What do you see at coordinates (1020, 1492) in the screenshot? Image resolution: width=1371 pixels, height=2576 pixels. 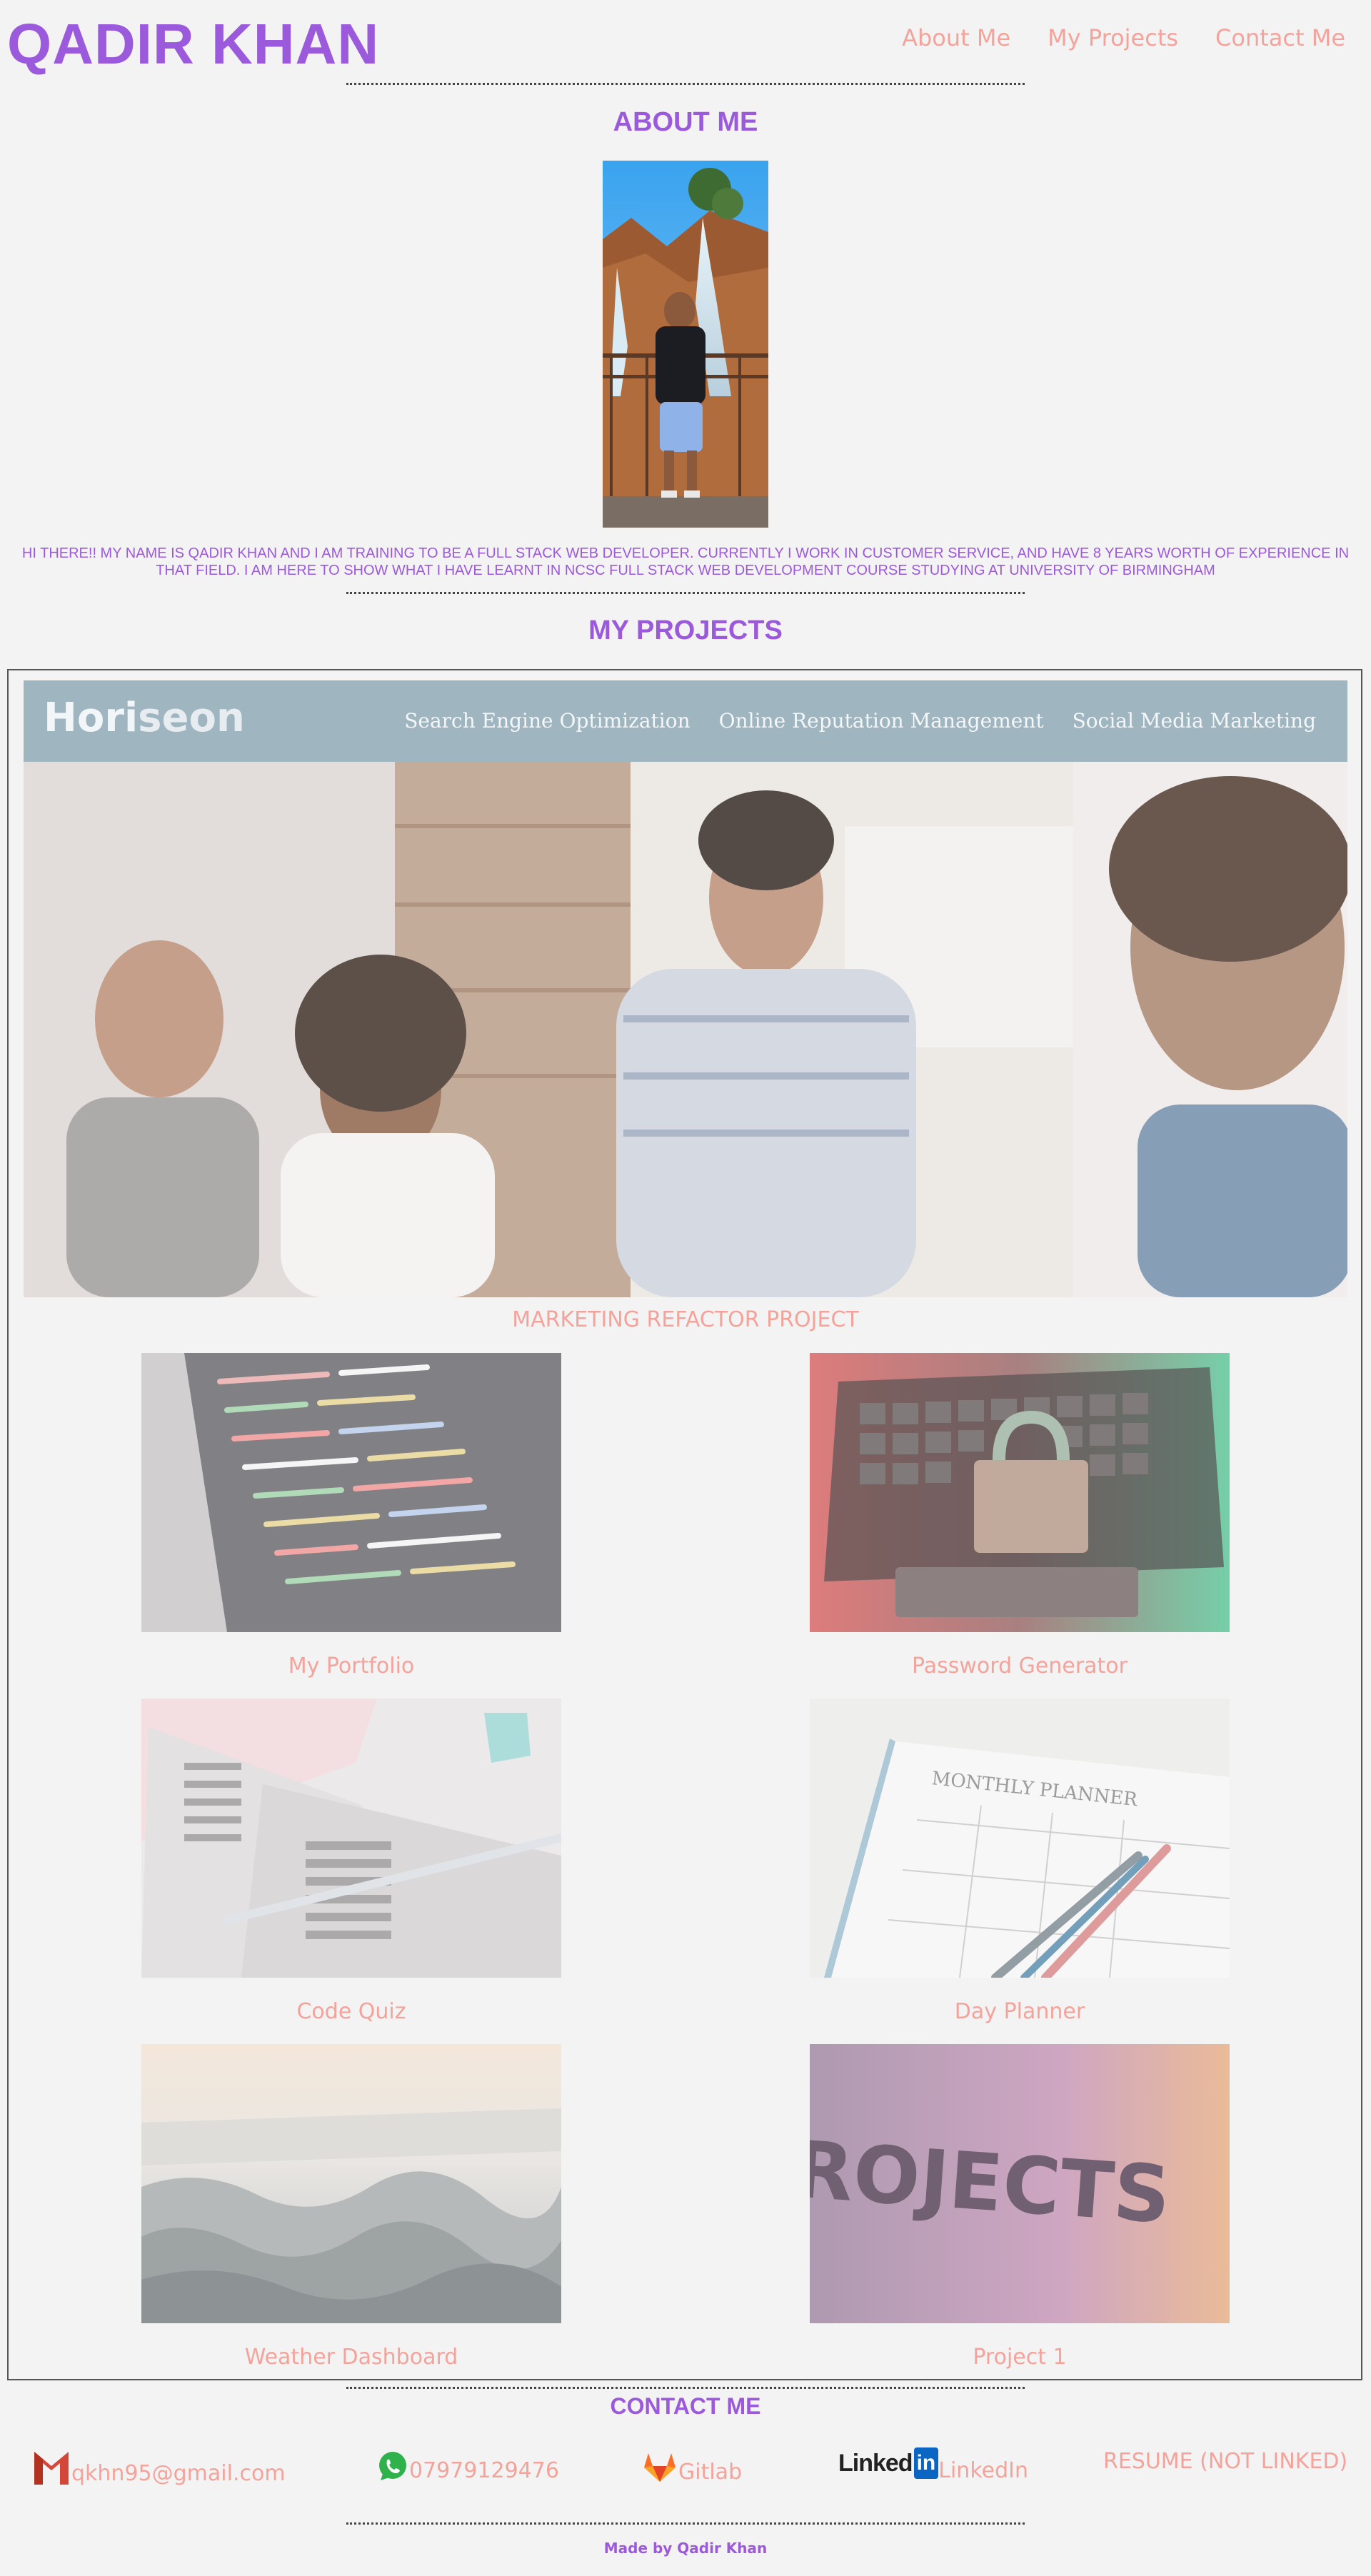 I see `project-image-password-generator` at bounding box center [1020, 1492].